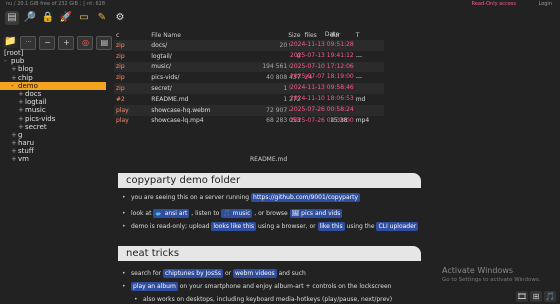 The height and width of the screenshot is (304, 560). I want to click on tree-item-label: pub, so click(17, 61).